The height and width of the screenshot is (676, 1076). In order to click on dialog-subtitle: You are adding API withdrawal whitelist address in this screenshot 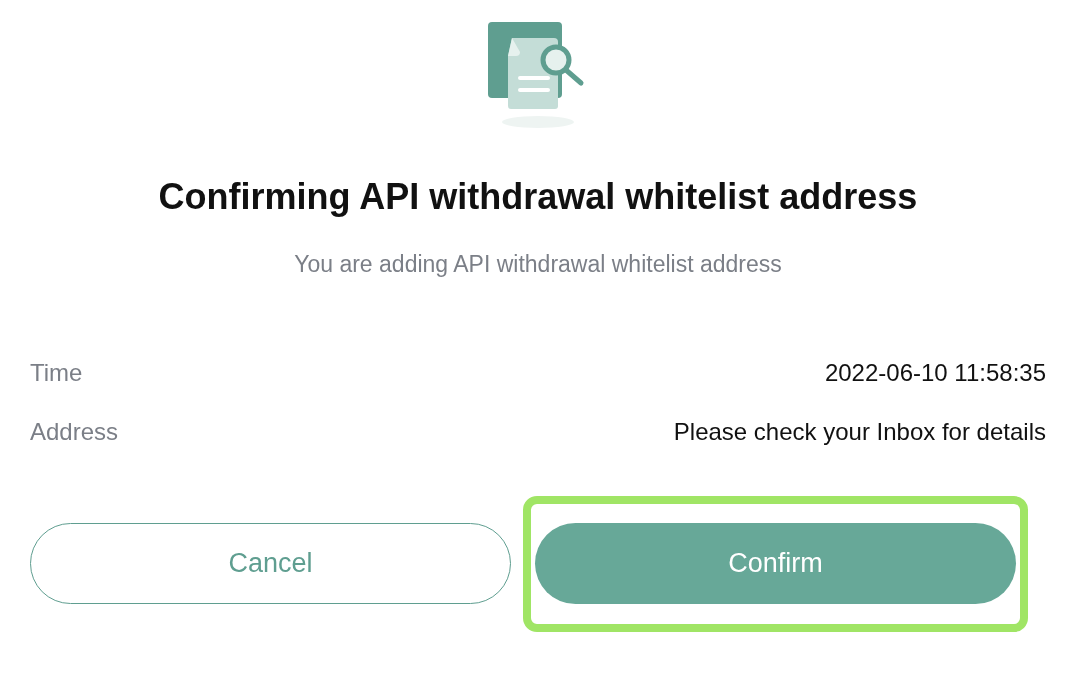, I will do `click(538, 264)`.